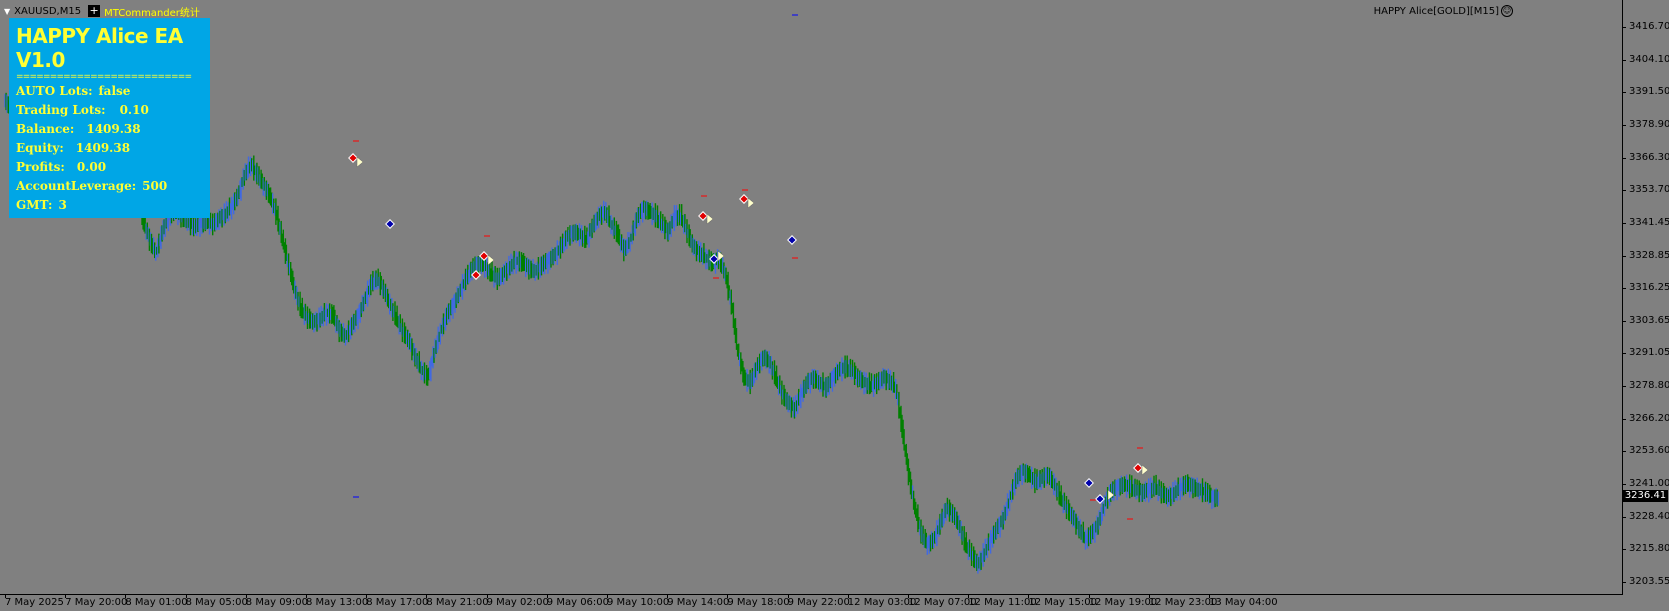 The height and width of the screenshot is (611, 1669). I want to click on price-tick-label: 3278.80, so click(1649, 386).